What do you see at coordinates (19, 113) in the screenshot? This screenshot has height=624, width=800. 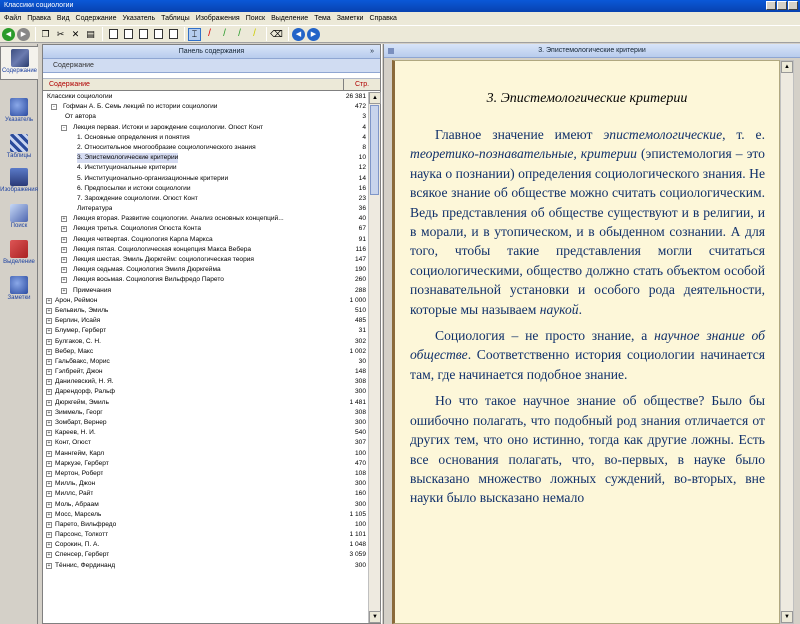 I see `nav-item: Указатель` at bounding box center [19, 113].